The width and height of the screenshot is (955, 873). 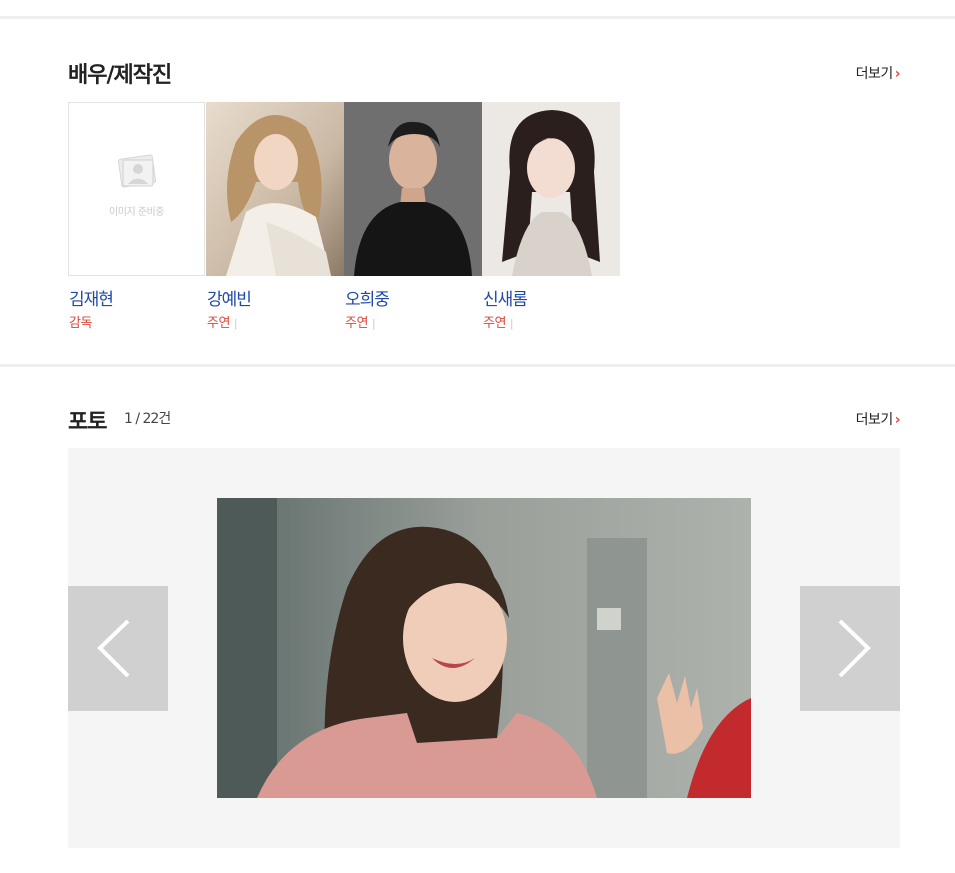 What do you see at coordinates (91, 297) in the screenshot?
I see `cast-name-link: 김재현` at bounding box center [91, 297].